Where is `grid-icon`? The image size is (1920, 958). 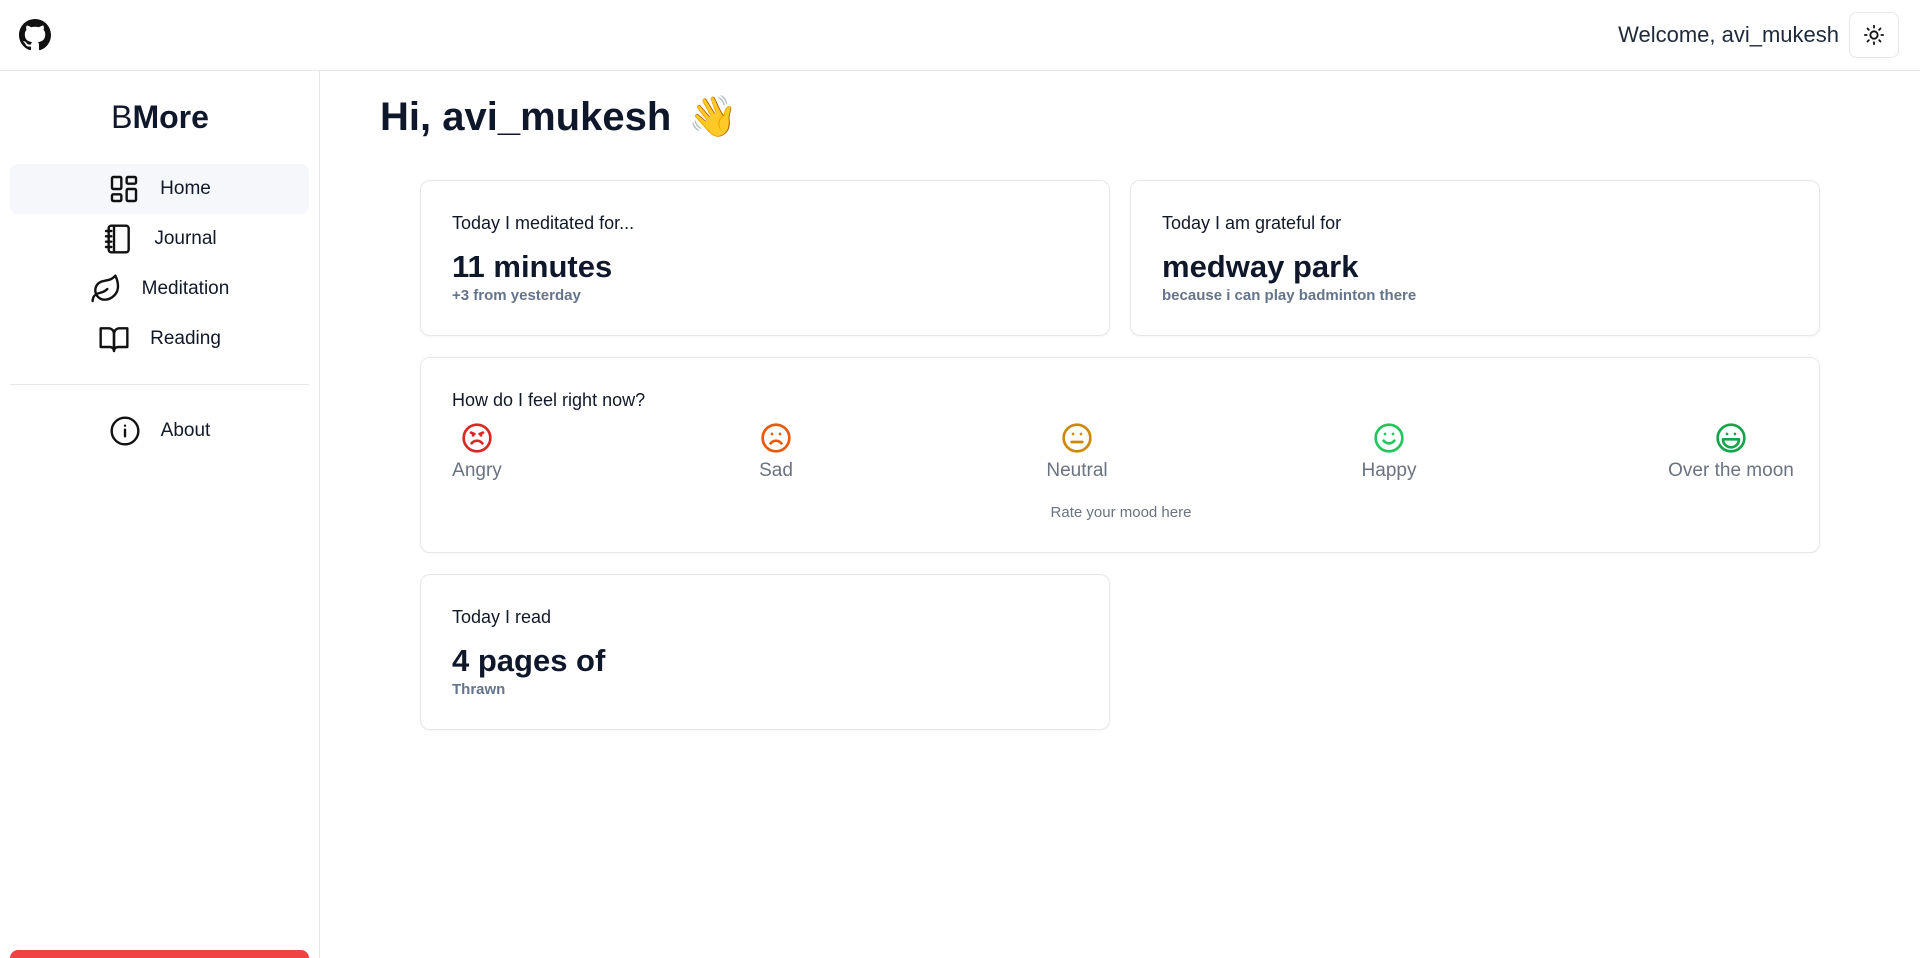
grid-icon is located at coordinates (124, 189).